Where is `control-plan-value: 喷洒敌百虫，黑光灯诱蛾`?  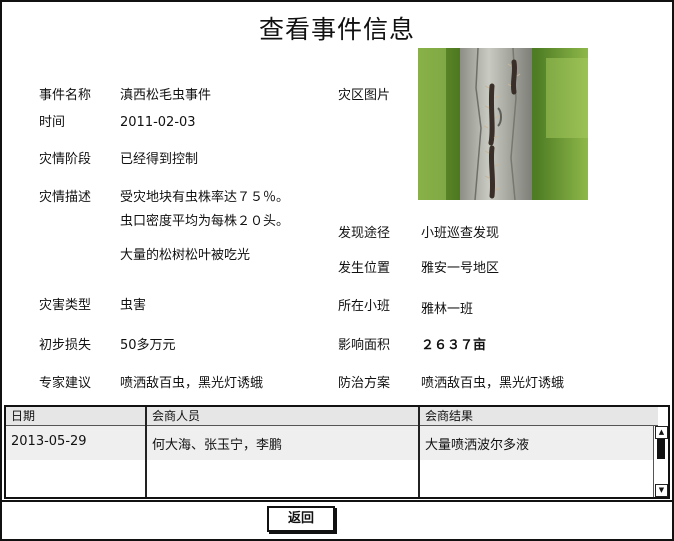
control-plan-value: 喷洒敌百虫，黑光灯诱蛾 is located at coordinates (493, 383).